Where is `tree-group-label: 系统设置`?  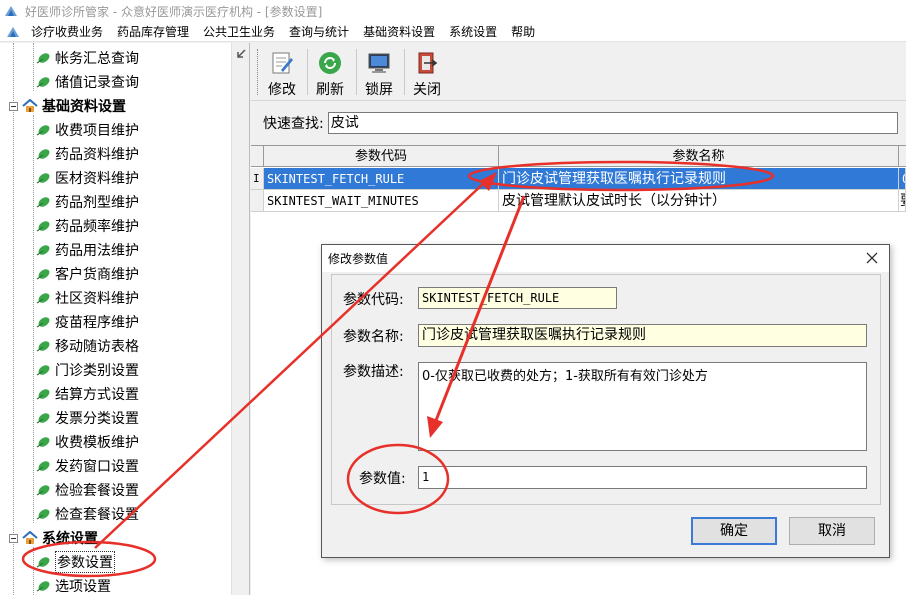
tree-group-label: 系统设置 is located at coordinates (70, 539).